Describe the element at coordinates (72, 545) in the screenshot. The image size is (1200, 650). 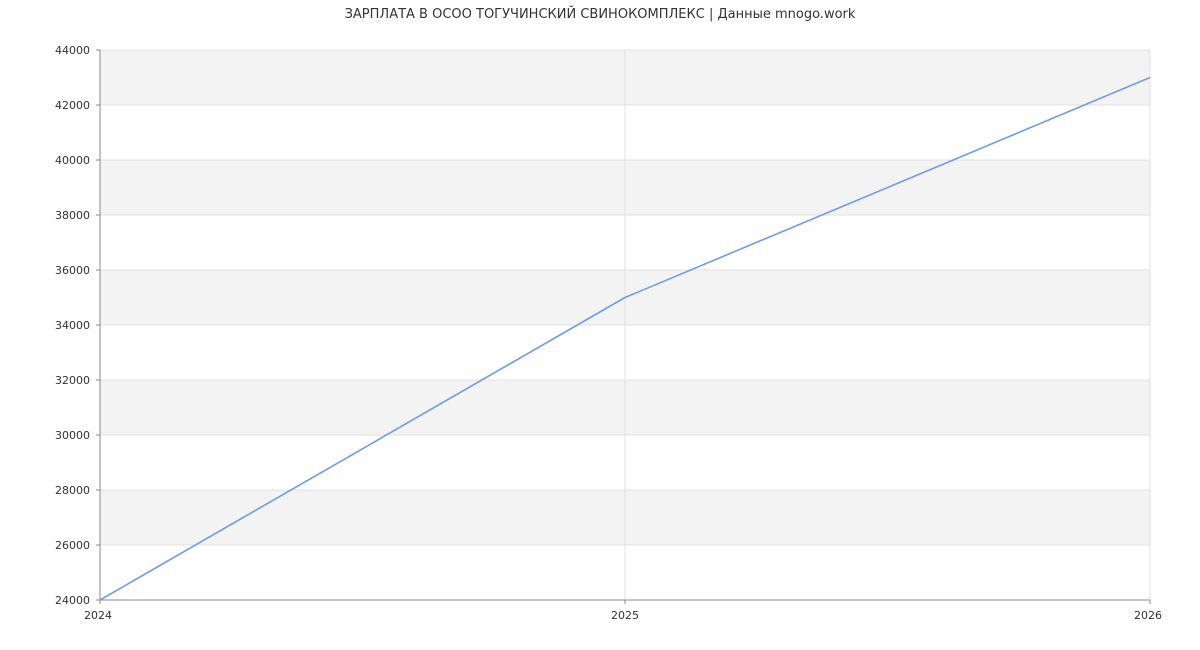
I see `y-tick-label: 26000` at that location.